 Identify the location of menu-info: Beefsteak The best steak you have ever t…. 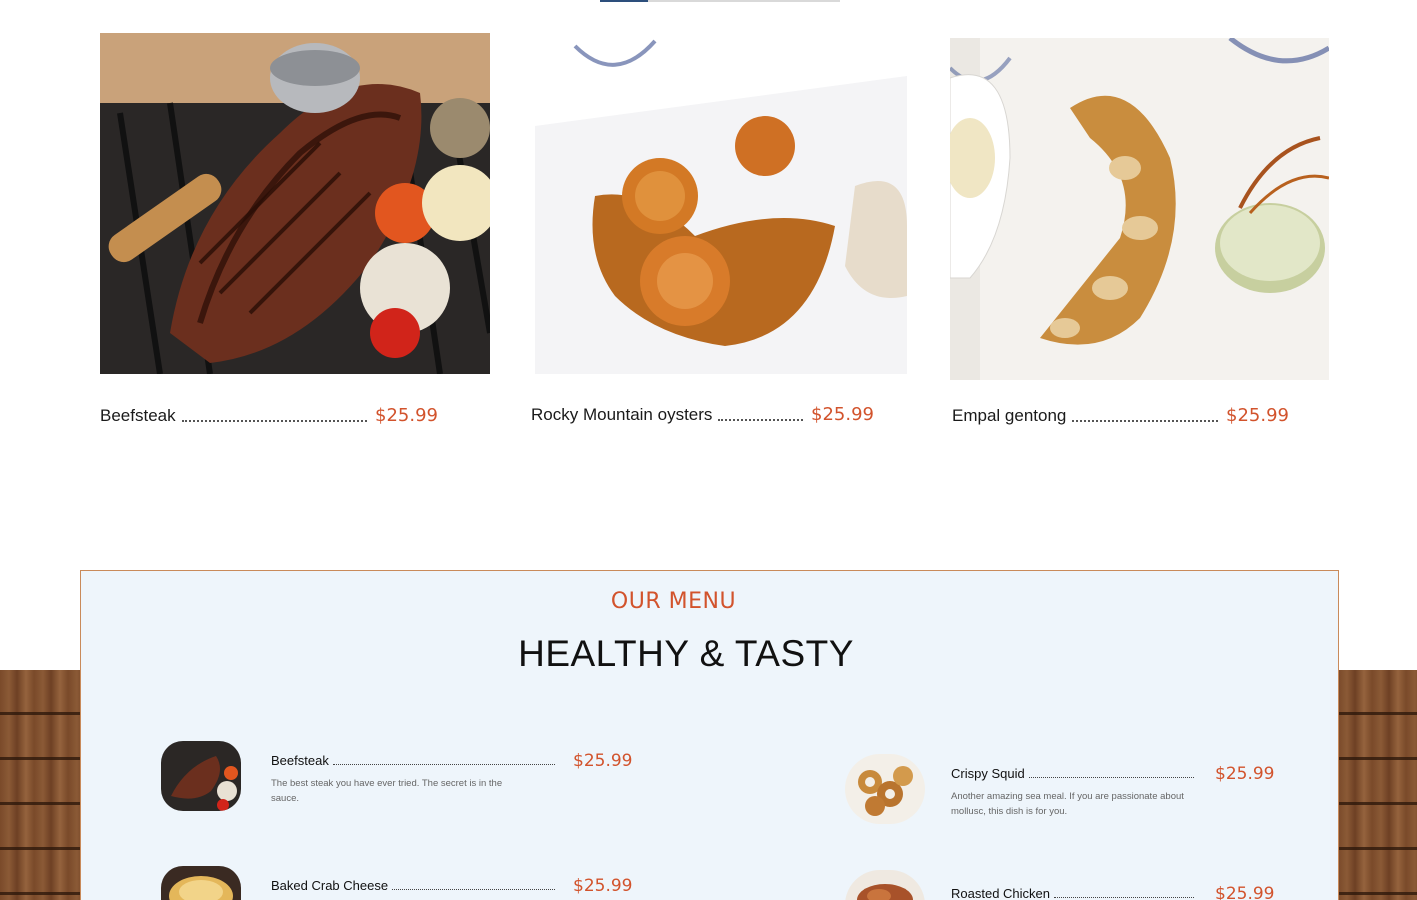
(415, 779).